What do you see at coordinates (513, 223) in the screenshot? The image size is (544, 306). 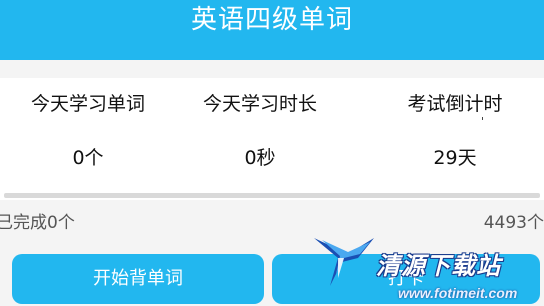 I see `progress-total-label: 4493个` at bounding box center [513, 223].